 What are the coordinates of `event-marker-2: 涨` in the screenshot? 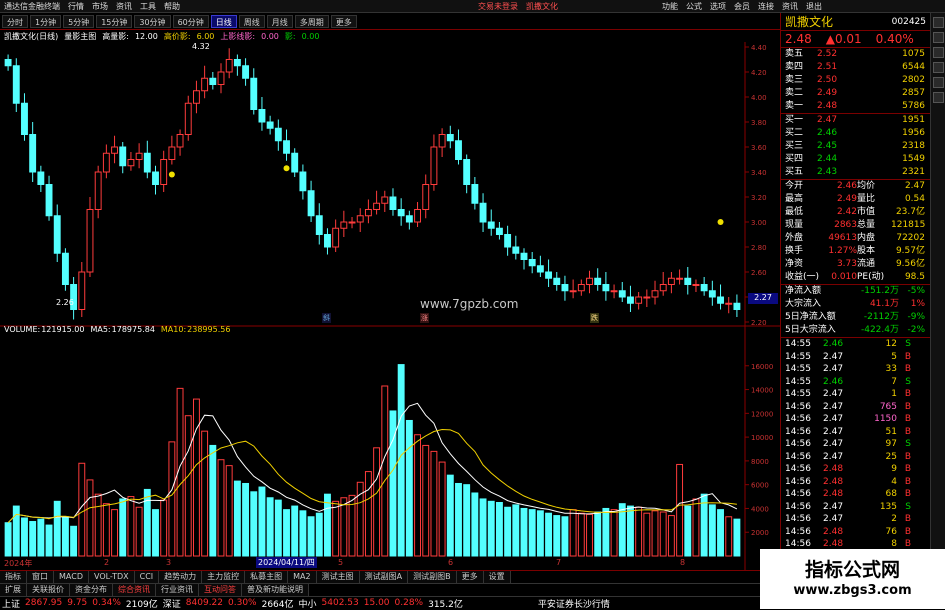 It's located at (424, 318).